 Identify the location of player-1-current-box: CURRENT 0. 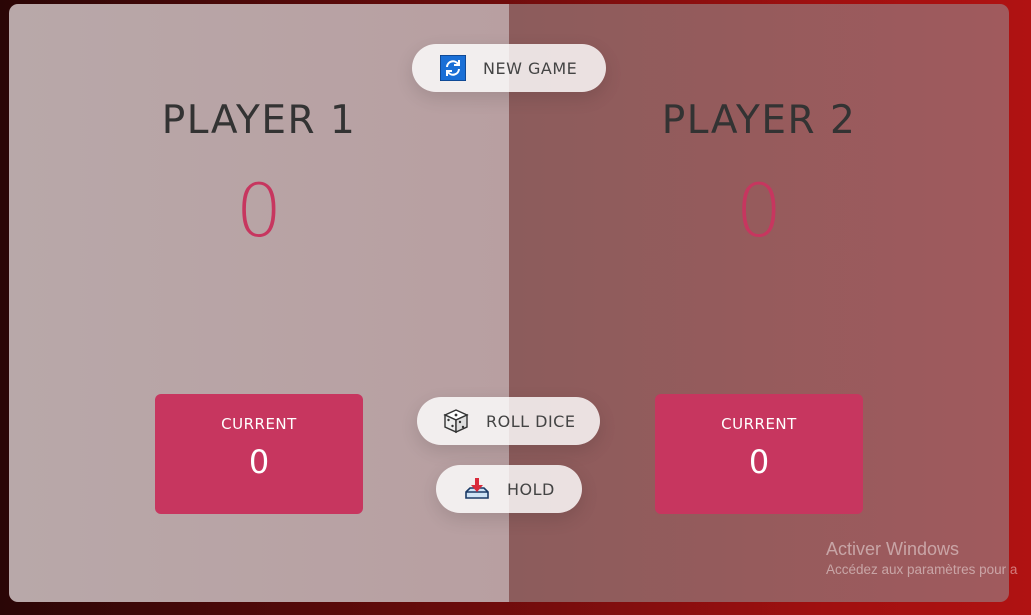
(259, 454).